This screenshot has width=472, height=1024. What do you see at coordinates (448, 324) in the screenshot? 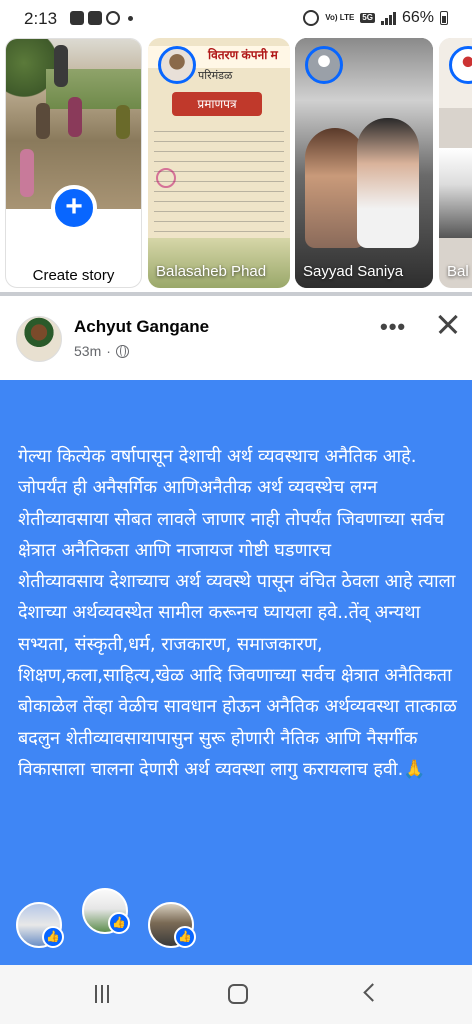
I see `close-icon` at bounding box center [448, 324].